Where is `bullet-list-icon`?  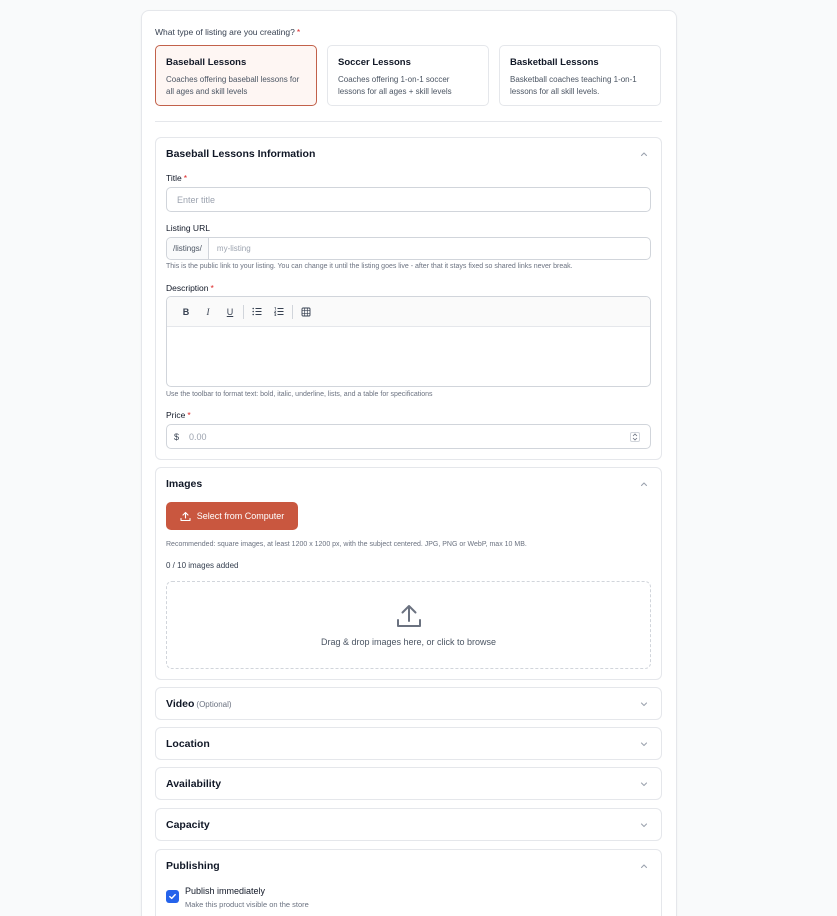
bullet-list-icon is located at coordinates (257, 312).